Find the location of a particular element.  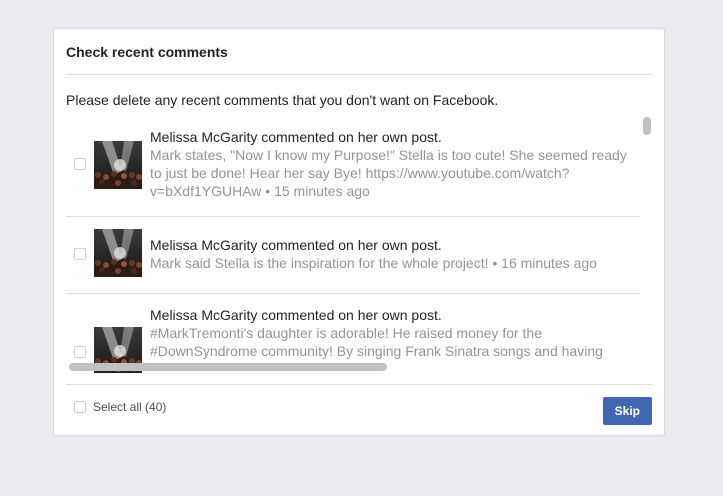

select-all-checkbox is located at coordinates (80, 407).